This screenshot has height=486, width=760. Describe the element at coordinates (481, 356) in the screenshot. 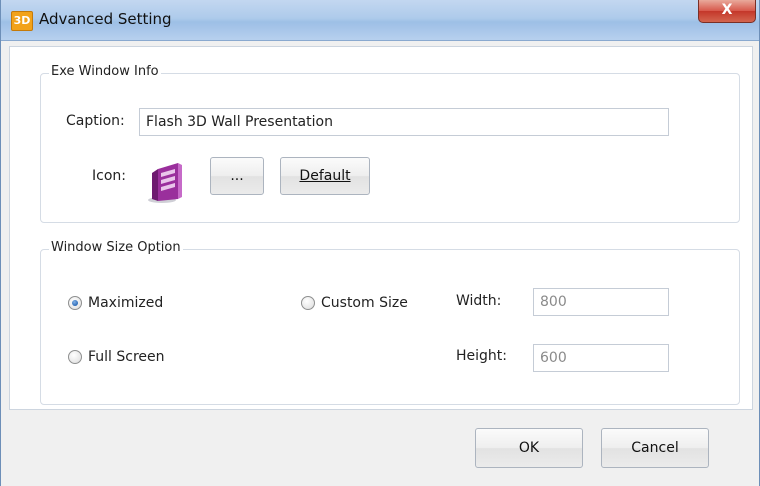

I see `height-label: Height:` at that location.